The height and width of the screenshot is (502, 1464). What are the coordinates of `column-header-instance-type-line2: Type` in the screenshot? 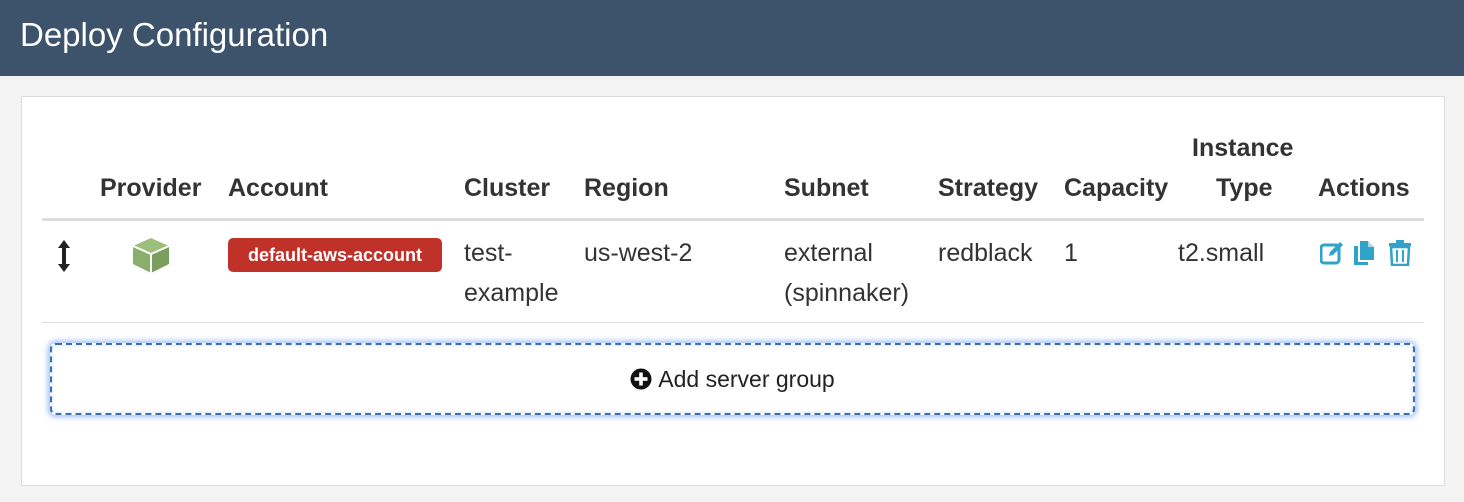 It's located at (1244, 188).